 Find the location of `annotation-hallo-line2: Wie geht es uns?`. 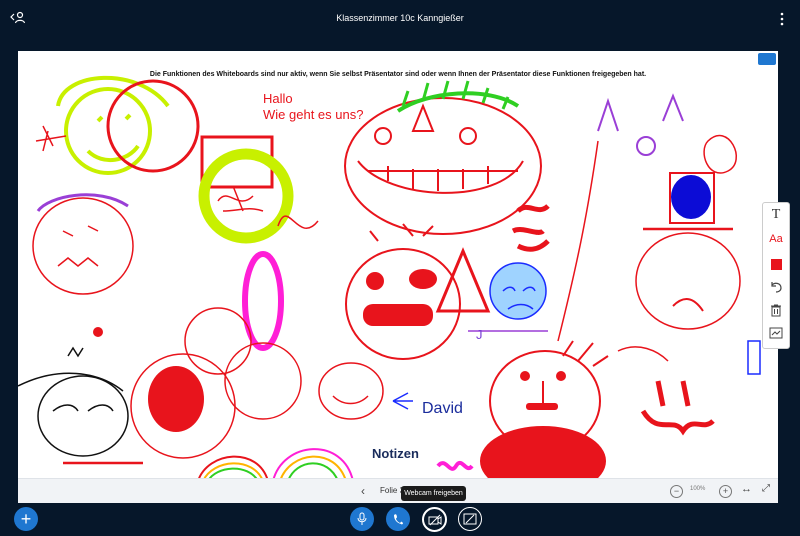

annotation-hallo-line2: Wie geht es uns? is located at coordinates (313, 114).